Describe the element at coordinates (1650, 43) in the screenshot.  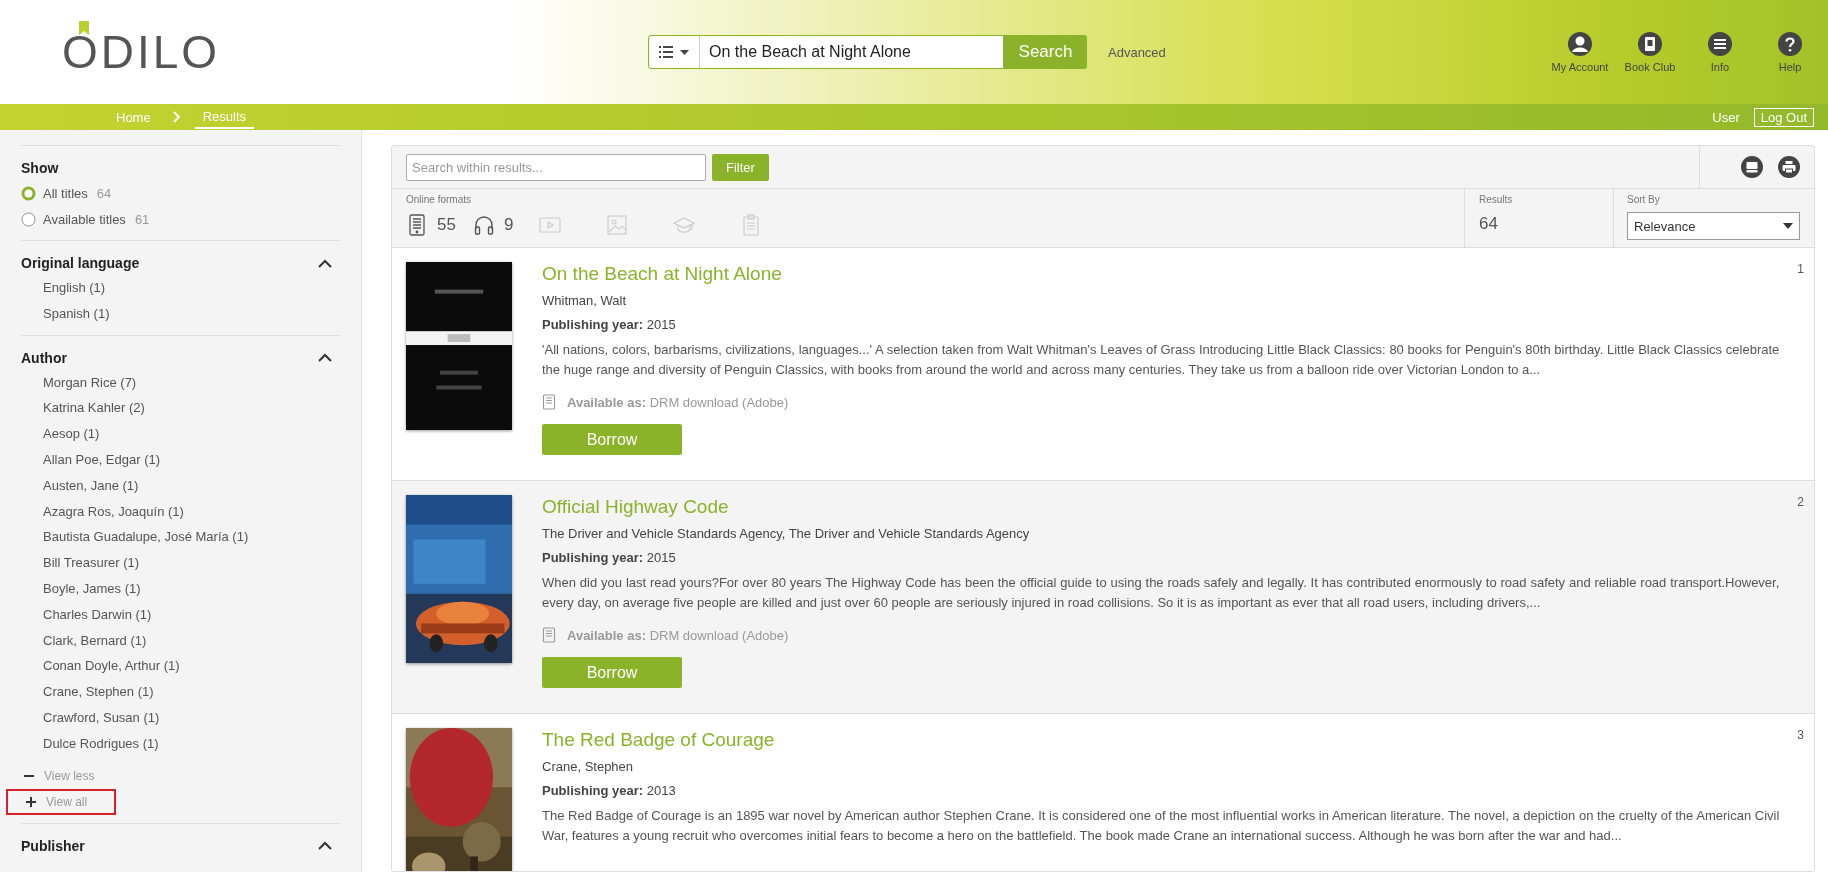
I see `book-icon` at that location.